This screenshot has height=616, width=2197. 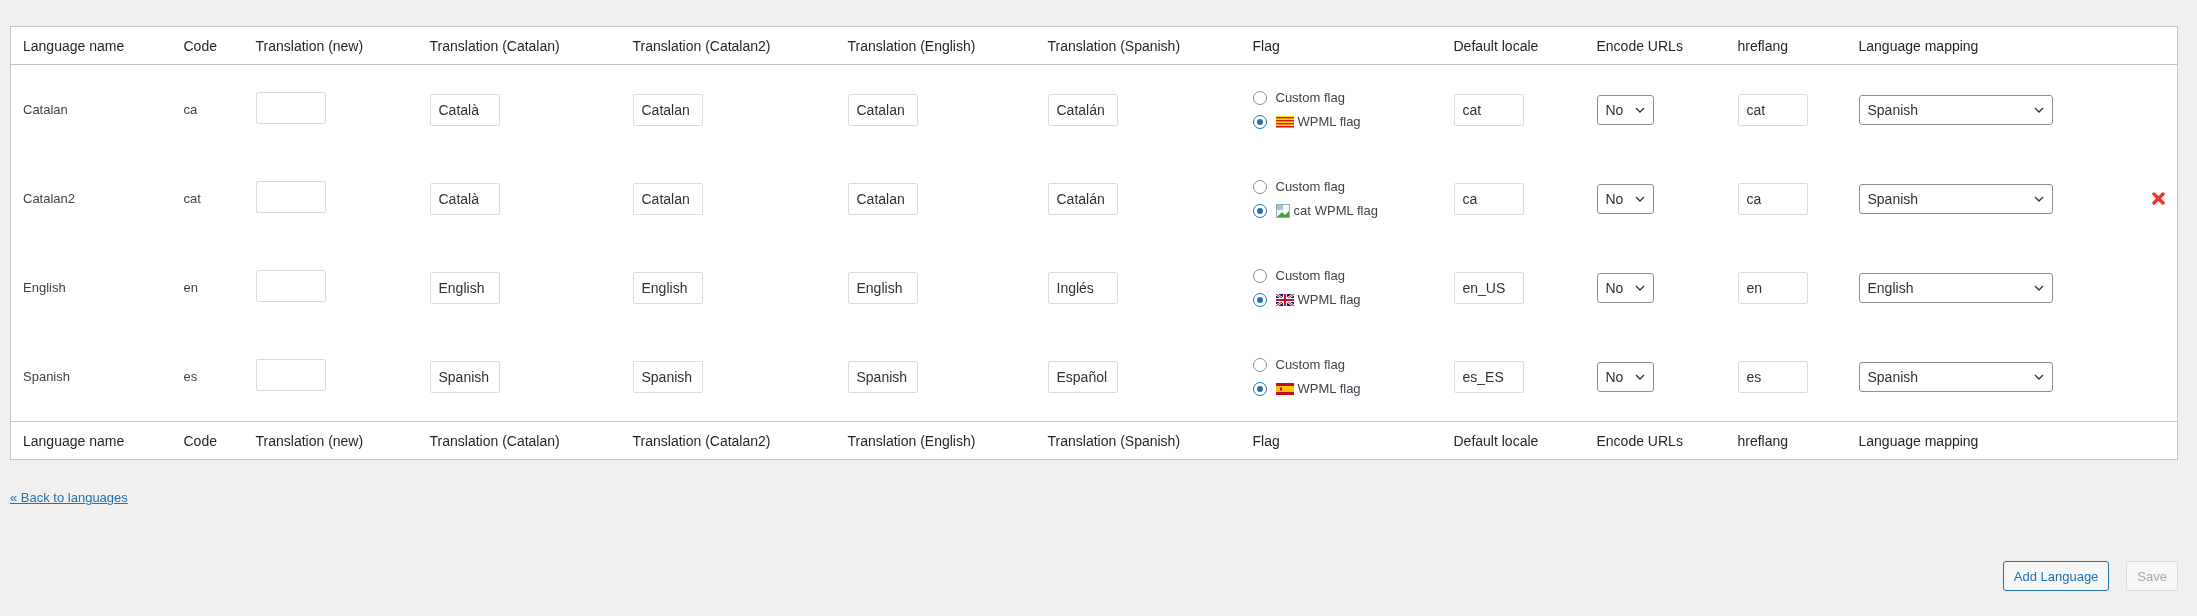 I want to click on delete-icon, so click(x=2158, y=198).